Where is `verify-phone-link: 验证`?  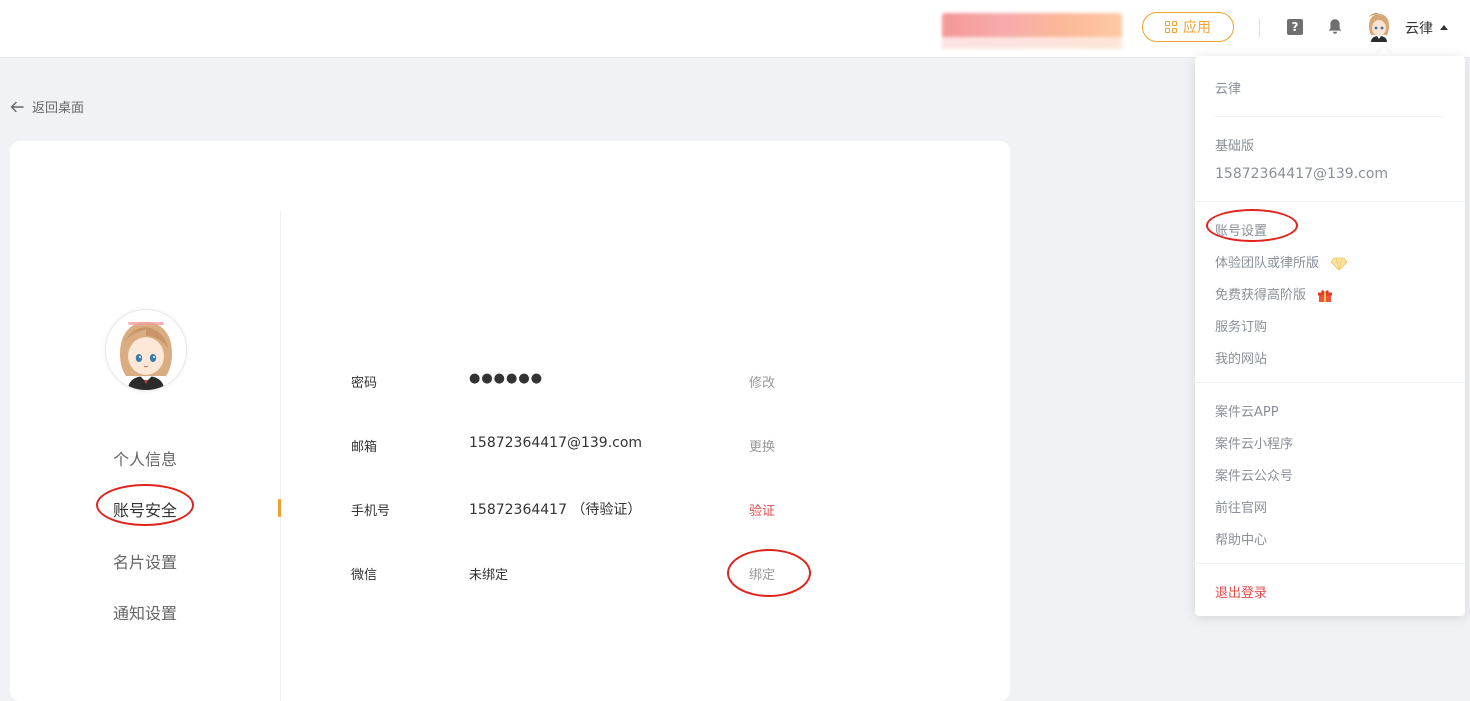
verify-phone-link: 验证 is located at coordinates (762, 509).